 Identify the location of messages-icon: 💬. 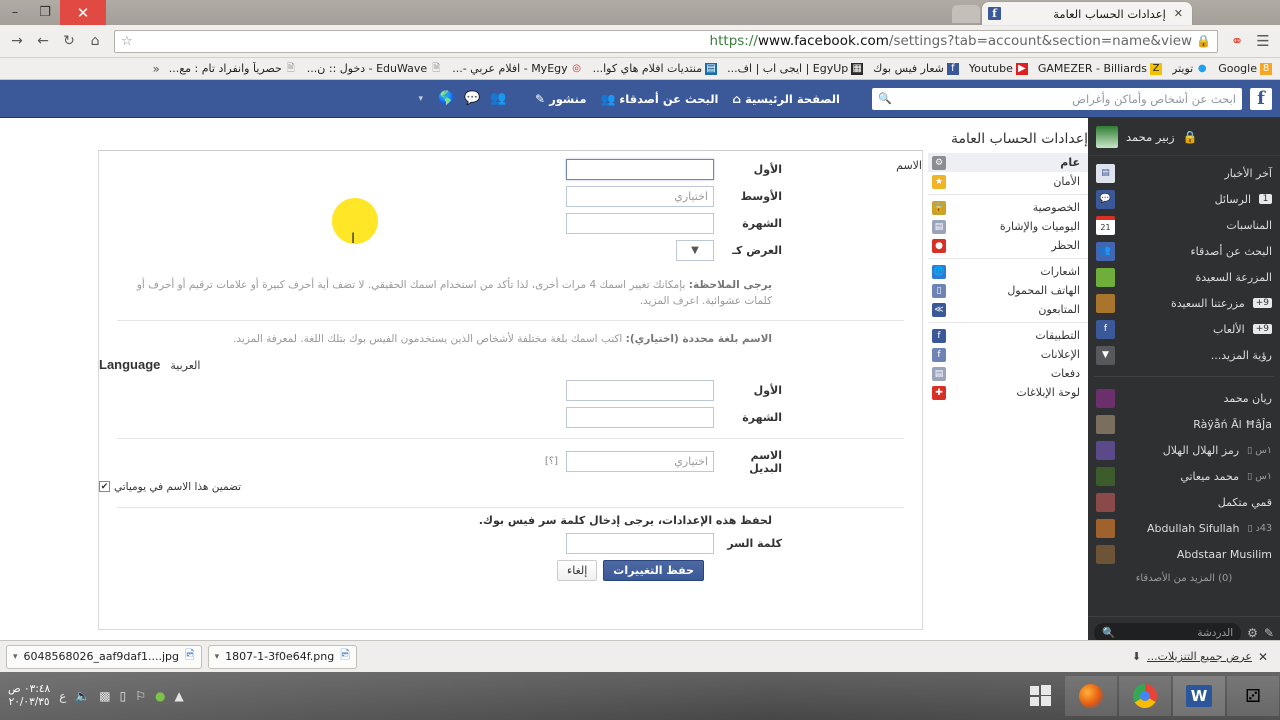
(472, 99).